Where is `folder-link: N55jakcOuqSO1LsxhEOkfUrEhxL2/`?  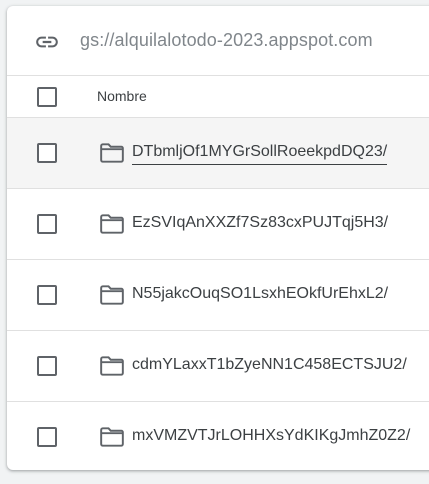 folder-link: N55jakcOuqSO1LsxhEOkfUrEhxL2/ is located at coordinates (260, 295).